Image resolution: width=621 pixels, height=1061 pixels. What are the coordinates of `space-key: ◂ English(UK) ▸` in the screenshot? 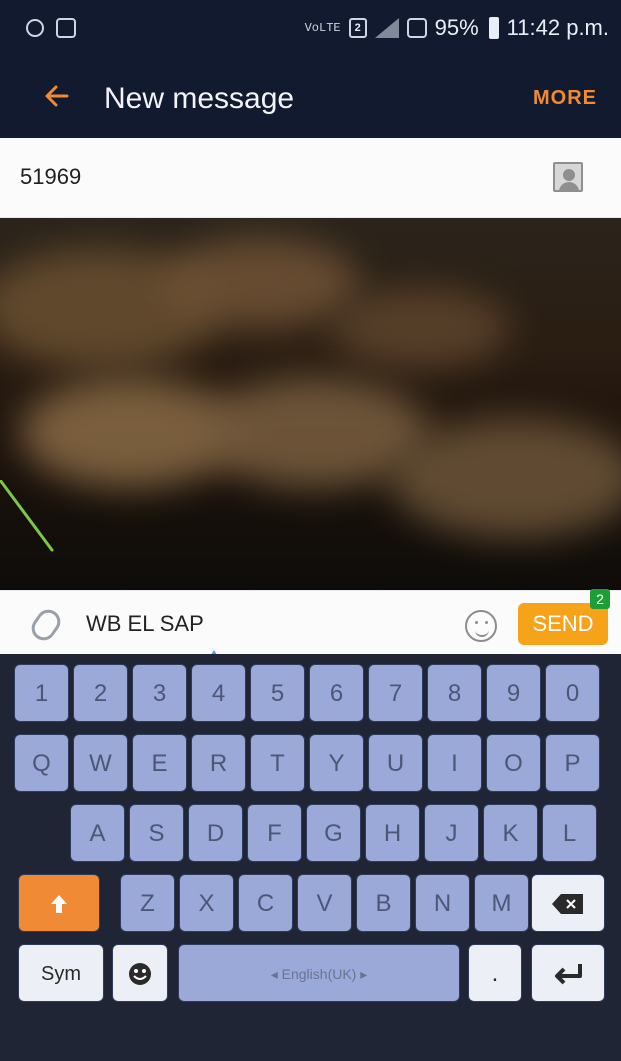 It's located at (319, 973).